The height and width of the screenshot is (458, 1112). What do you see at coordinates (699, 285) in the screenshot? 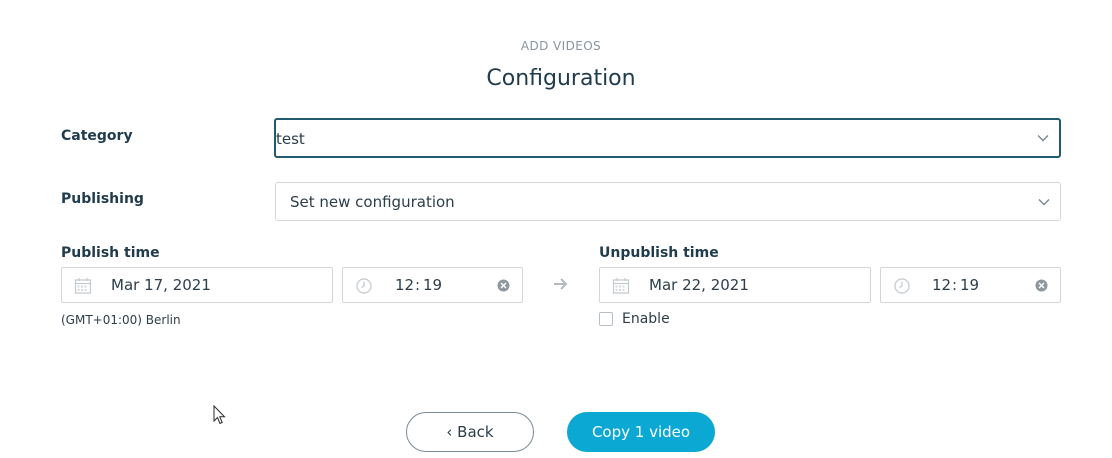
I see `unpublish-date-value: Mar 22, 2021` at bounding box center [699, 285].